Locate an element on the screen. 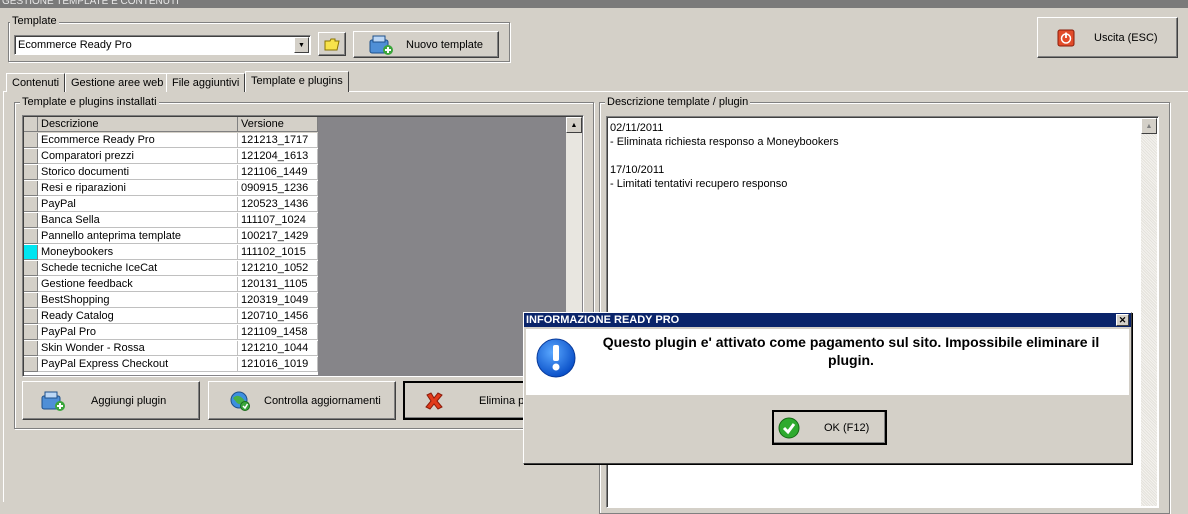  check-updates-button: Controlla aggiornamenti is located at coordinates (302, 400).